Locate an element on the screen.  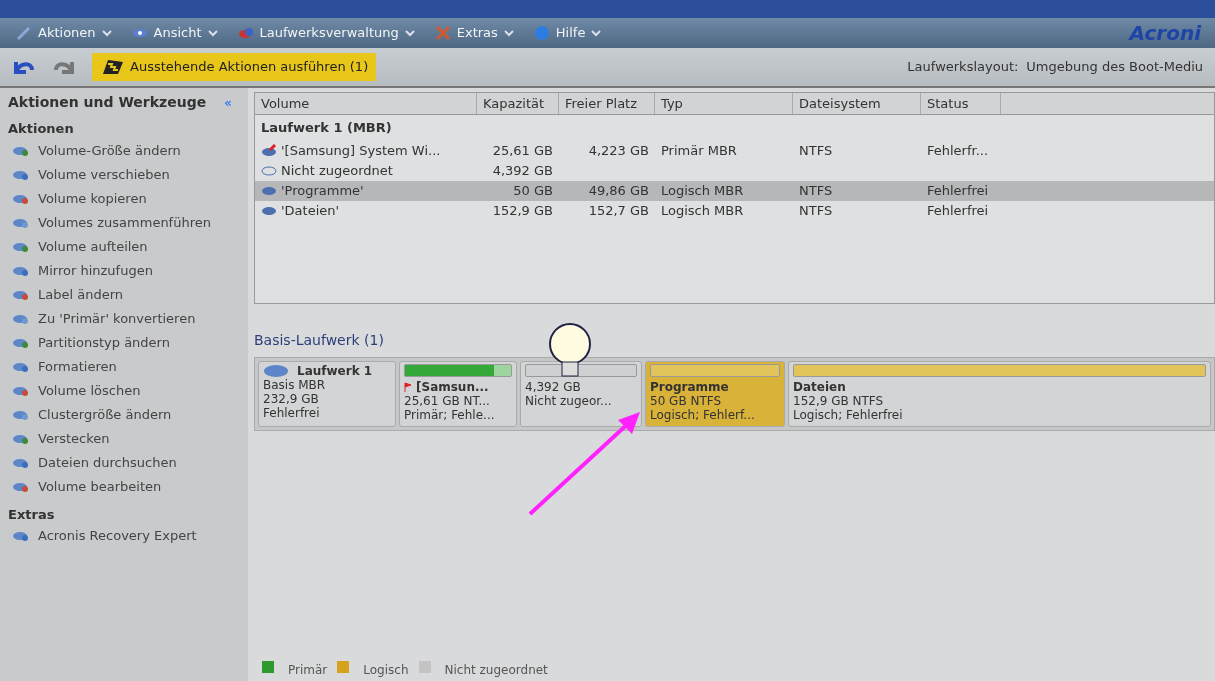
logo-text: Acroni is located at coordinates (1165, 33).